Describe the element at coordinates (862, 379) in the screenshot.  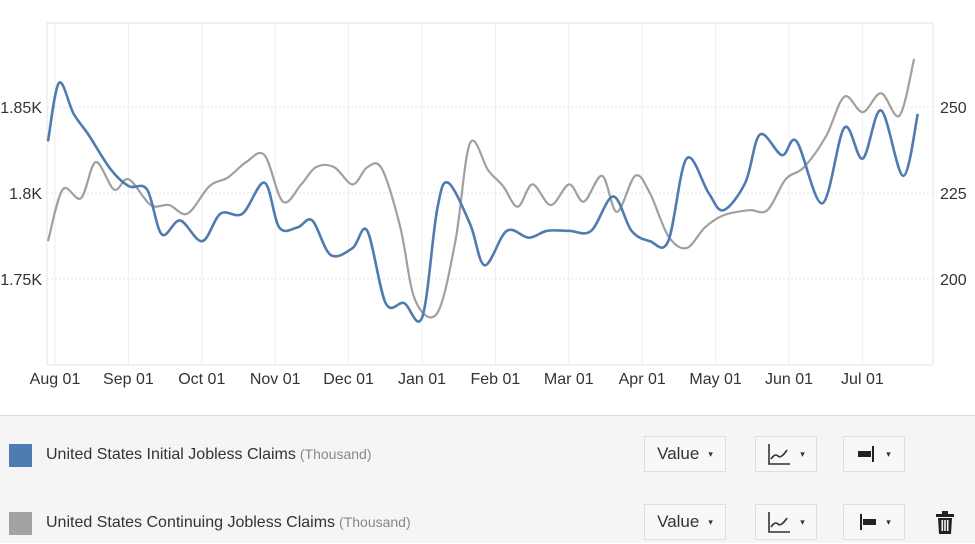
I see `x-tick-label: Jul 01` at that location.